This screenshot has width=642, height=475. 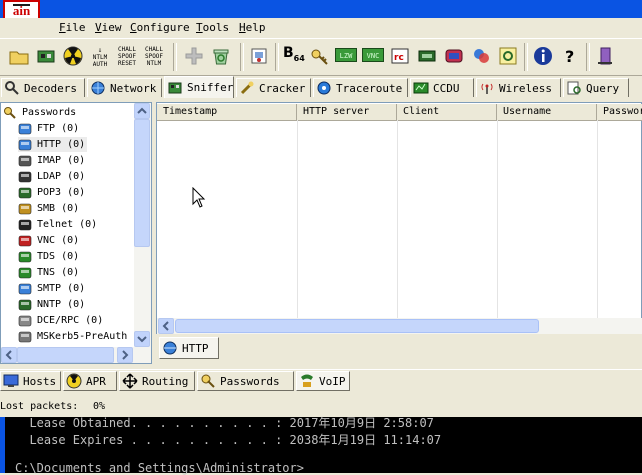 I want to click on svg-text: rc, so click(x=399, y=58).